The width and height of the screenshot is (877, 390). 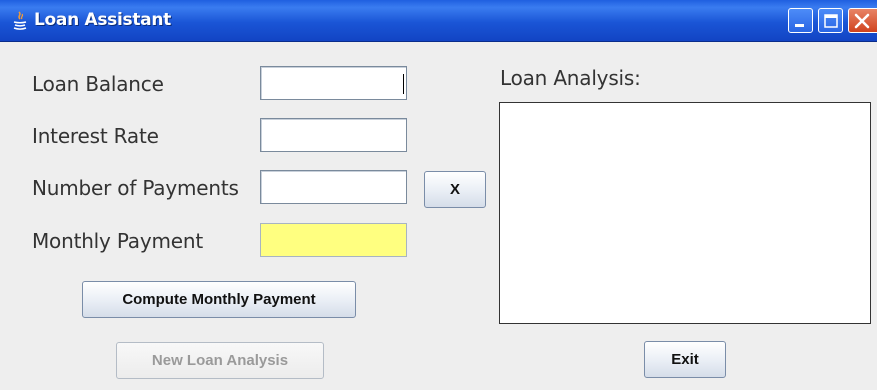 I want to click on exit-button: Exit, so click(x=685, y=359).